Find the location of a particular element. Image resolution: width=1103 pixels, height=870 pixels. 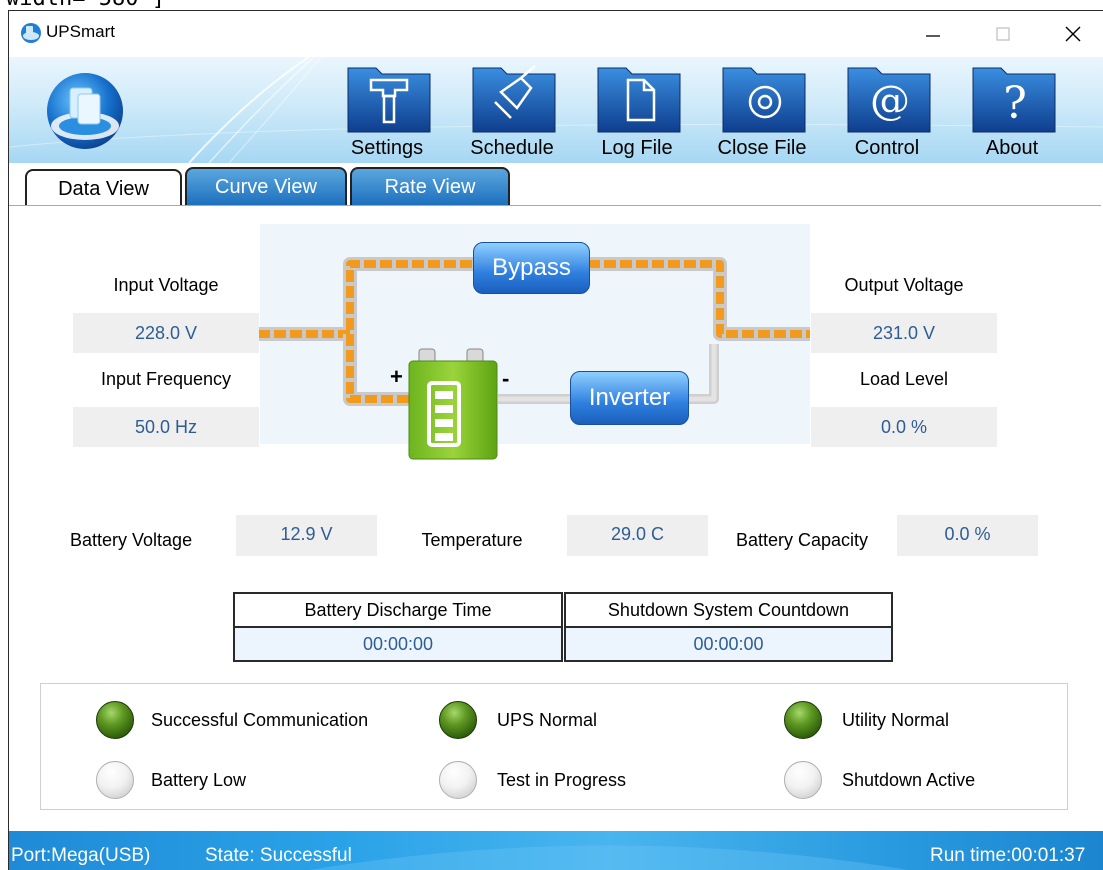

close-window-button is located at coordinates (1073, 34).